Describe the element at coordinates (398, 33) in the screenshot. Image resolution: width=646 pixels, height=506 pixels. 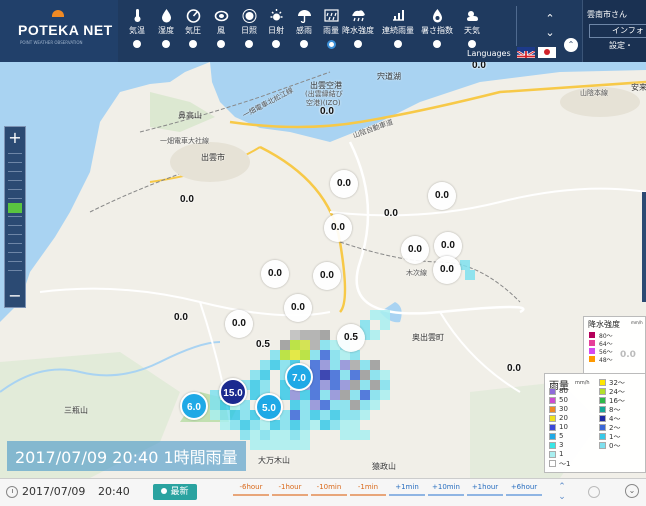
I see `param-continuous-rain: 連続雨量` at that location.